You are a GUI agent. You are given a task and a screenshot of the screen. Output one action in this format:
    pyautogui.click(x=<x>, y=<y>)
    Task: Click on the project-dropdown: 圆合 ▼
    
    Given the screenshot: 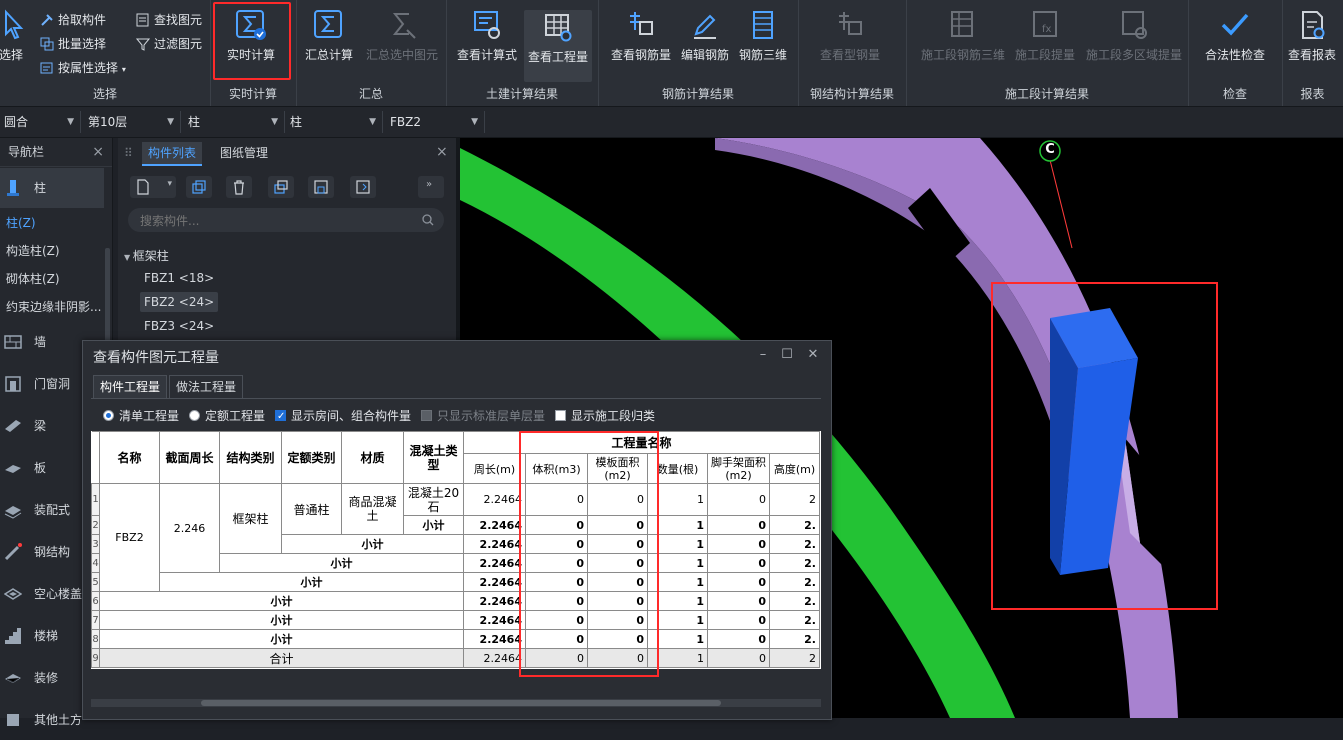 What is the action you would take?
    pyautogui.click(x=40, y=122)
    